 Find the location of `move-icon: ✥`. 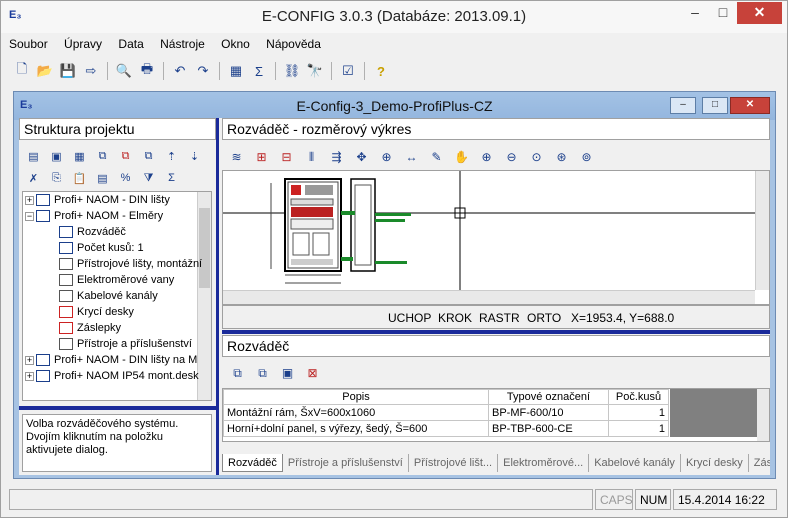

move-icon: ✥ is located at coordinates (361, 157).